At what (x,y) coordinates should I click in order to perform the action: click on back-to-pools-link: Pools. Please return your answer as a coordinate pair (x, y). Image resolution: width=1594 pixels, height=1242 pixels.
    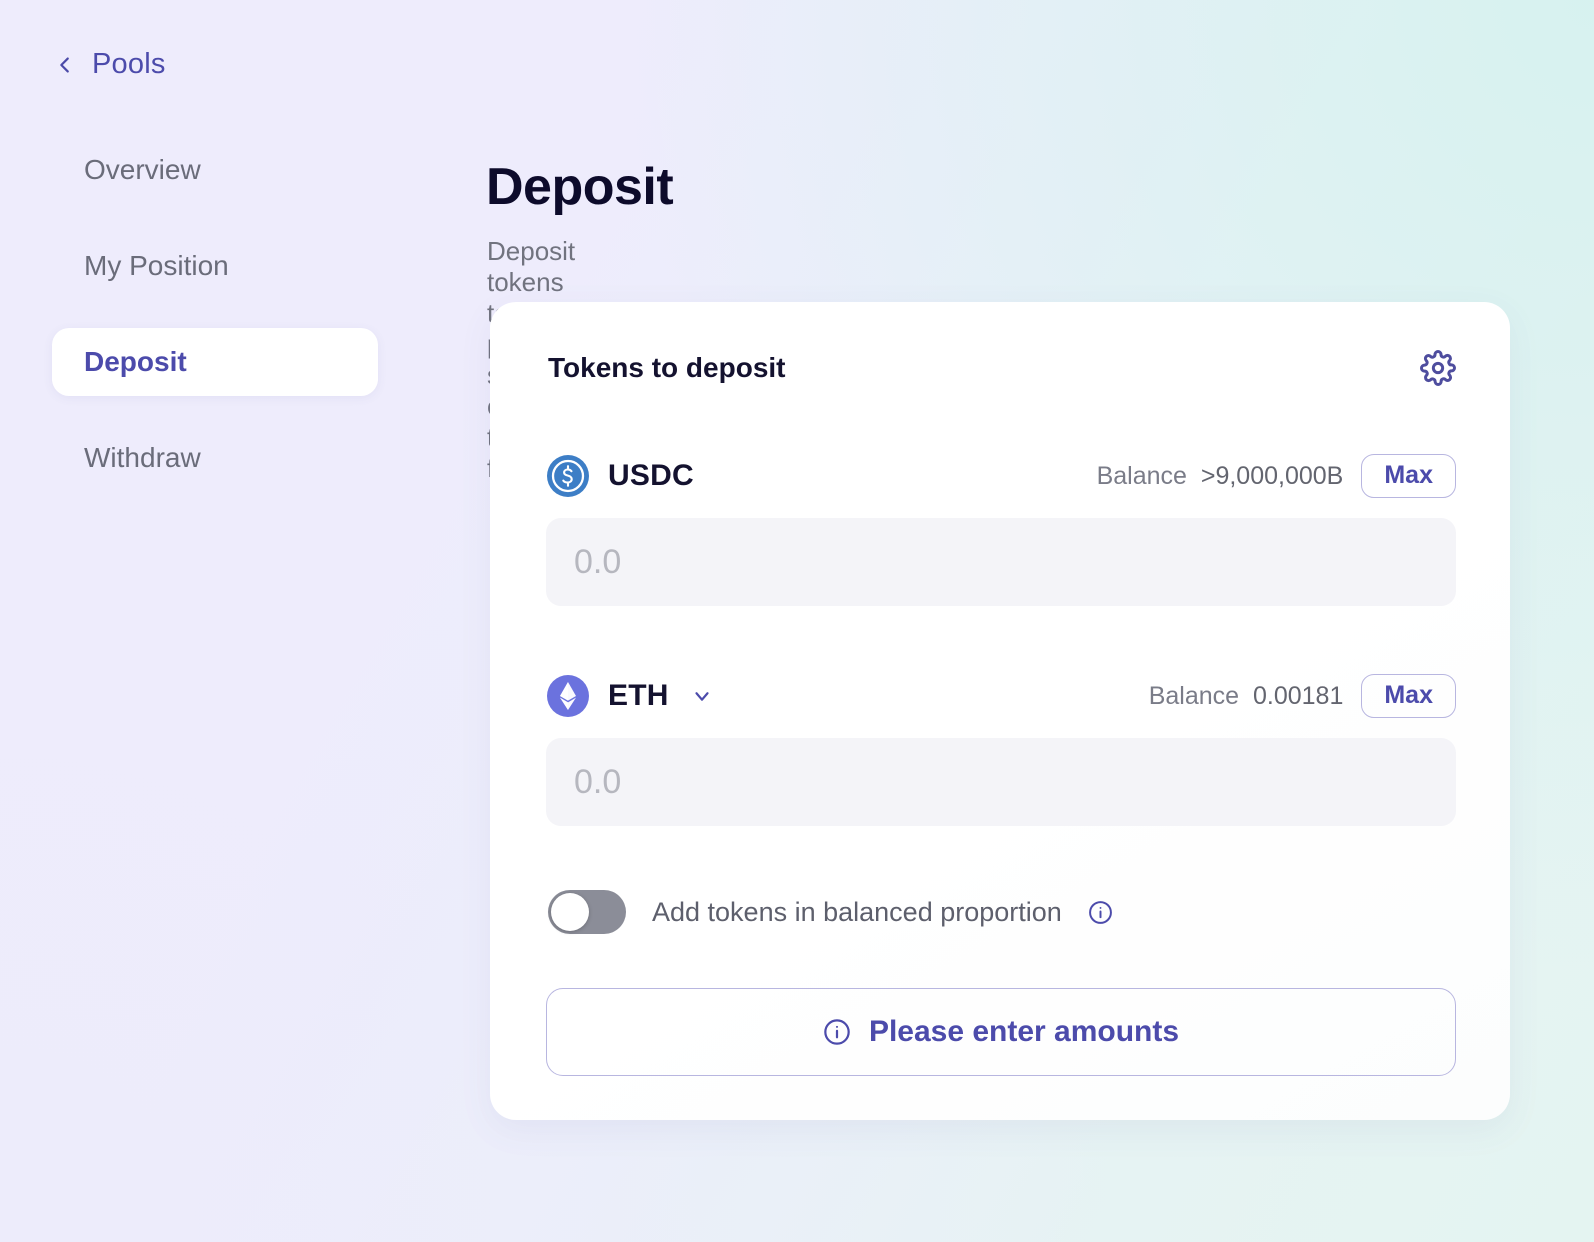
    Looking at the image, I should click on (110, 64).